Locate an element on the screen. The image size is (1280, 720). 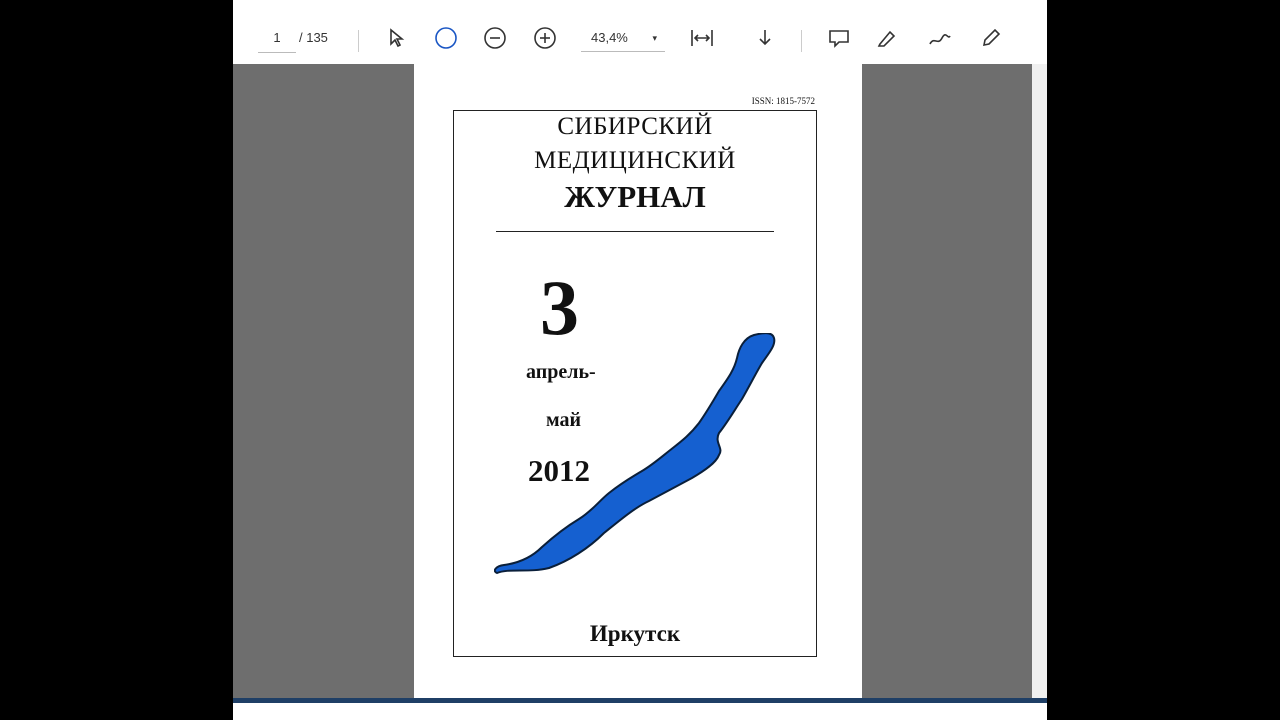
zoom-out-icon is located at coordinates (495, 38).